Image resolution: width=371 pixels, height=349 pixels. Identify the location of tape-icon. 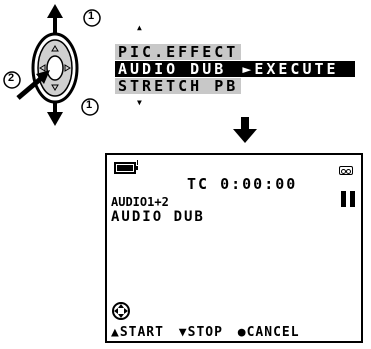
(346, 170).